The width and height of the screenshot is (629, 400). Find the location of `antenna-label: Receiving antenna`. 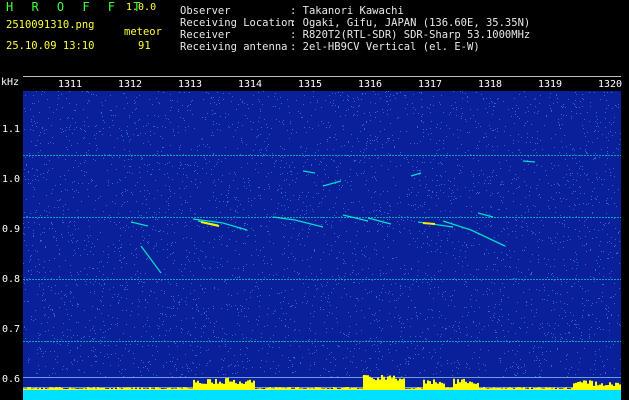

antenna-label: Receiving antenna is located at coordinates (234, 47).